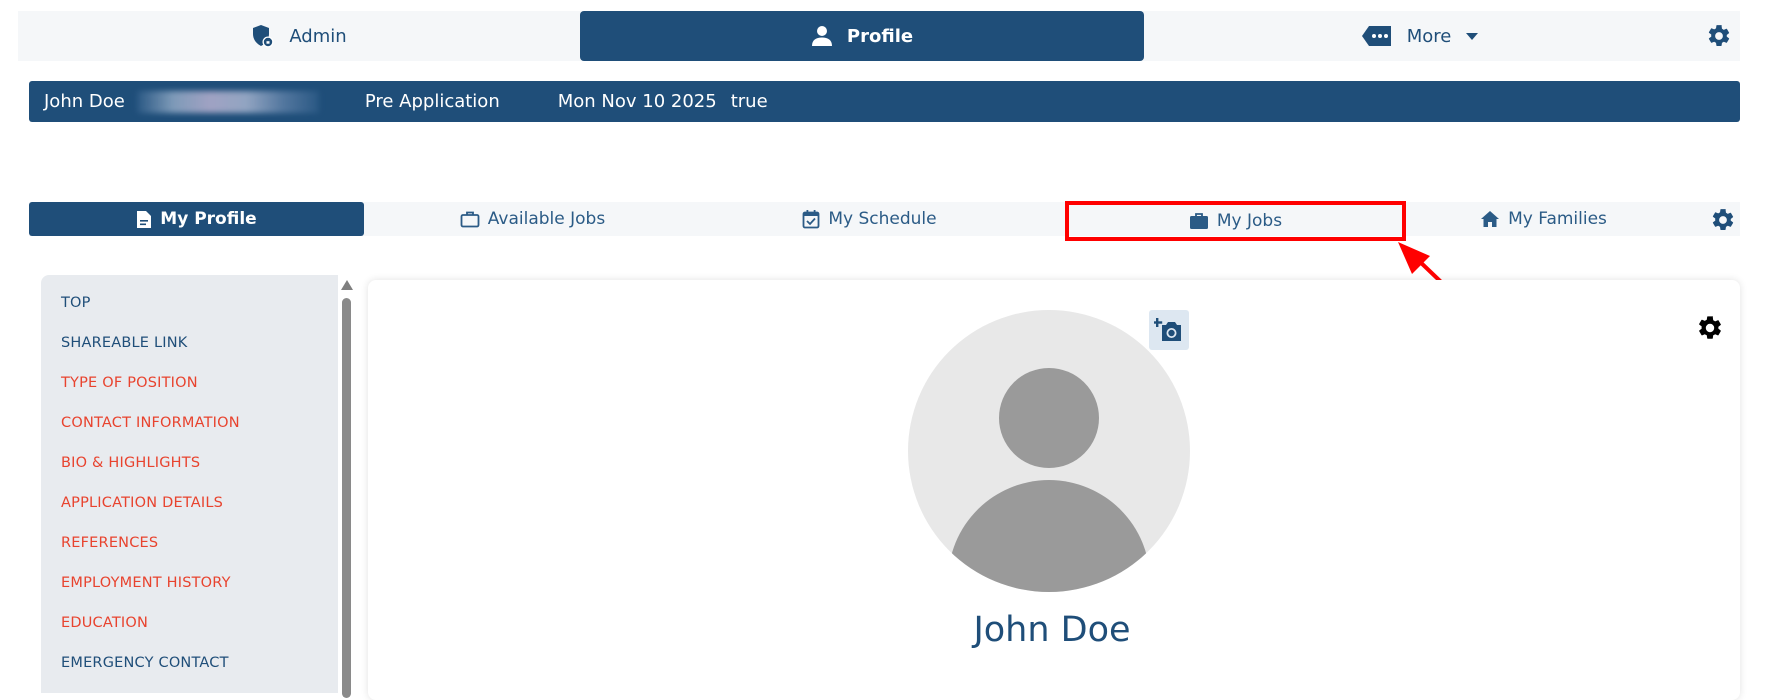  What do you see at coordinates (546, 219) in the screenshot?
I see `tab-available-jobs-label: Available Jobs` at bounding box center [546, 219].